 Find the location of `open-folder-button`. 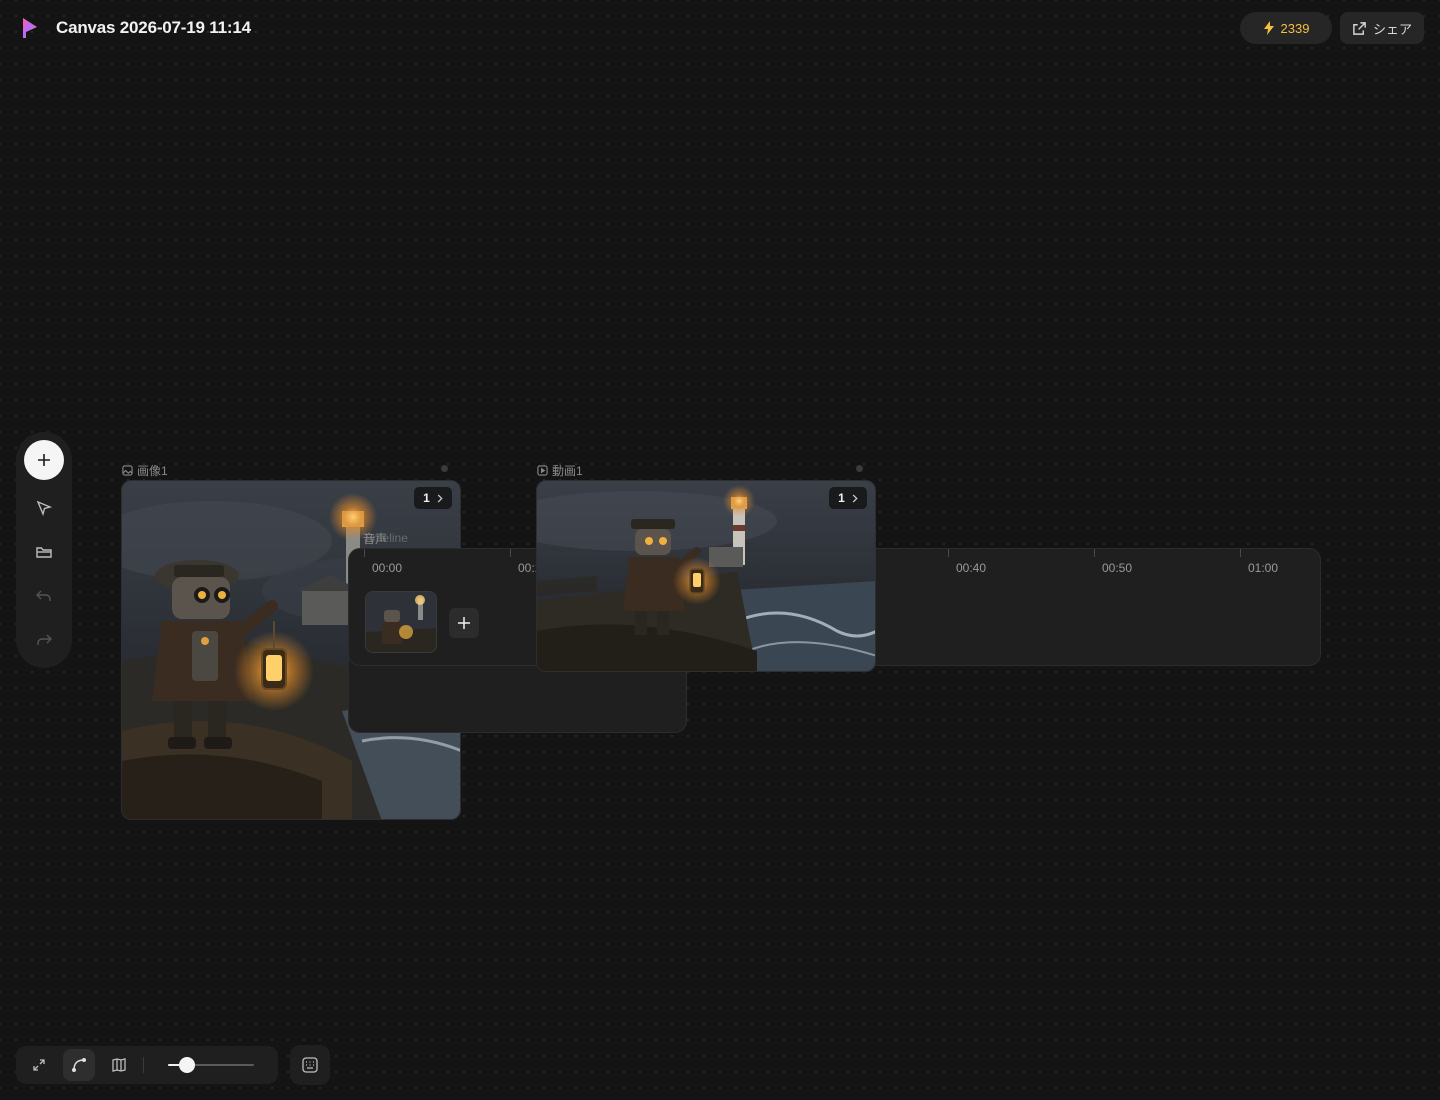

open-folder-button is located at coordinates (44, 552).